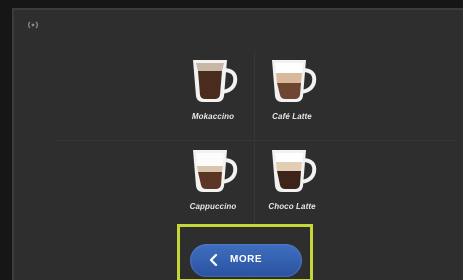  I want to click on wireless-icon, so click(33, 25).